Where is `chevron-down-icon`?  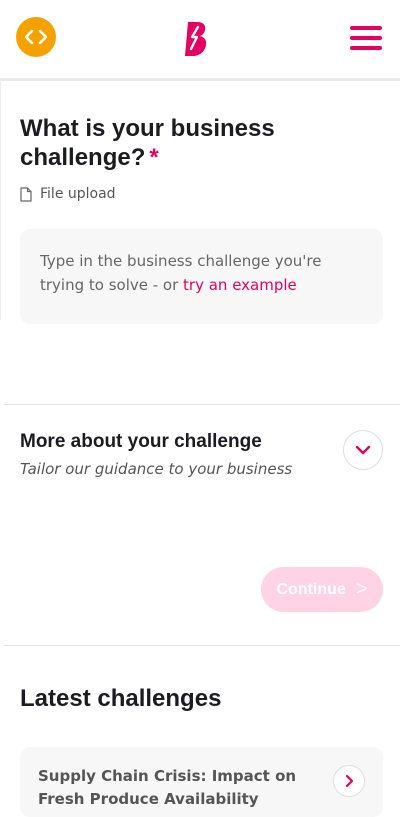 chevron-down-icon is located at coordinates (363, 450).